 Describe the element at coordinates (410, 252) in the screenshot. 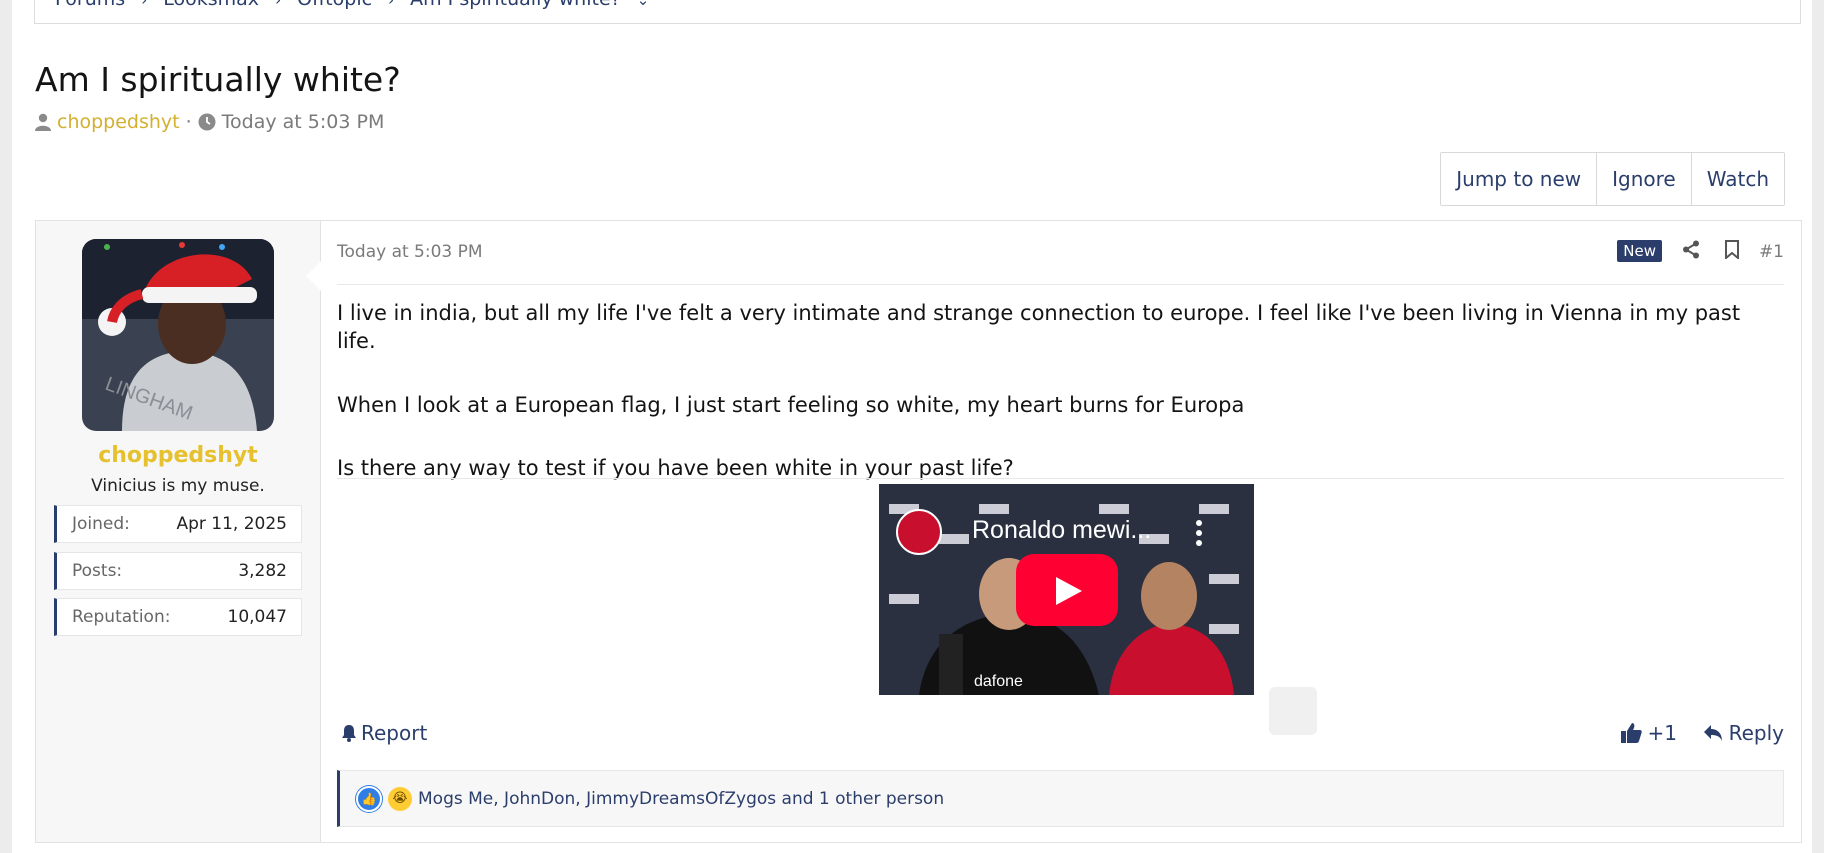

I see `post-date: Today at 5:03 PM` at that location.